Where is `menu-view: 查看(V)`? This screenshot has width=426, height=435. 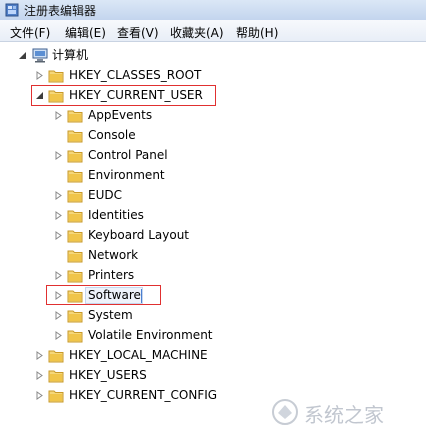 menu-view: 查看(V) is located at coordinates (138, 32).